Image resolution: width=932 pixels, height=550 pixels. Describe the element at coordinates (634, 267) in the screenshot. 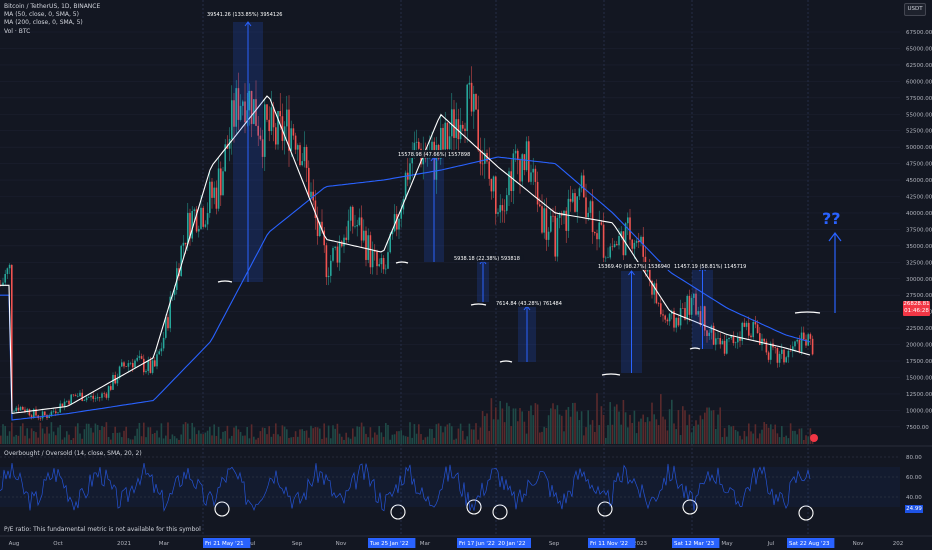

I see `measure-label: 15369.40 (98.27%) 1536940` at that location.